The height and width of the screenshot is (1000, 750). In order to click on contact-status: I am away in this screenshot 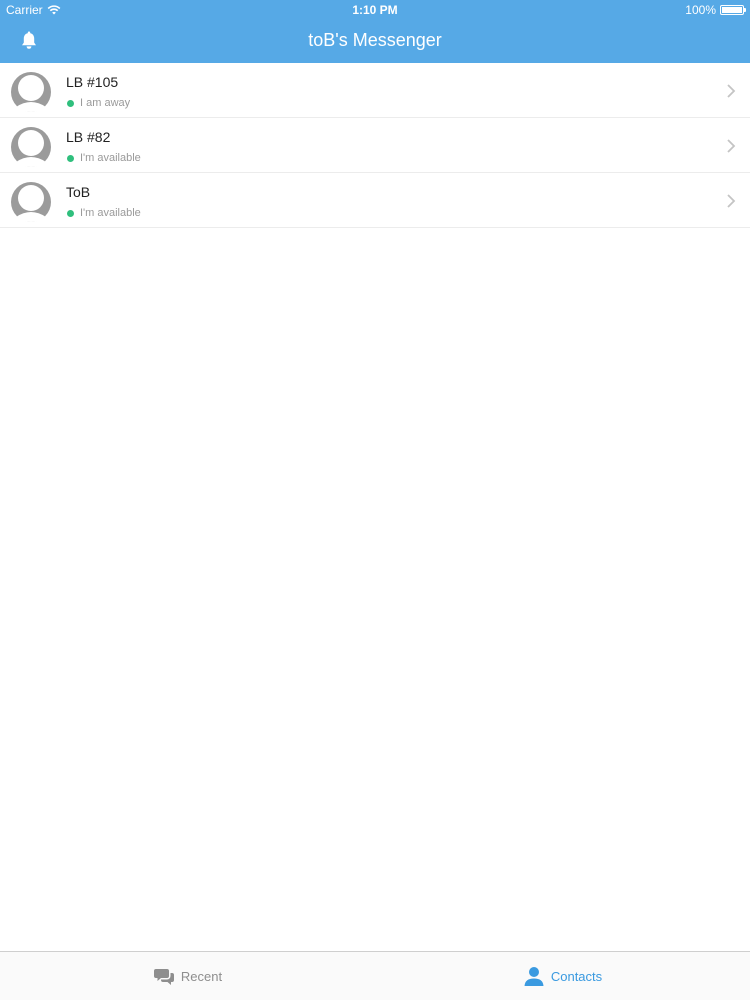, I will do `click(98, 103)`.